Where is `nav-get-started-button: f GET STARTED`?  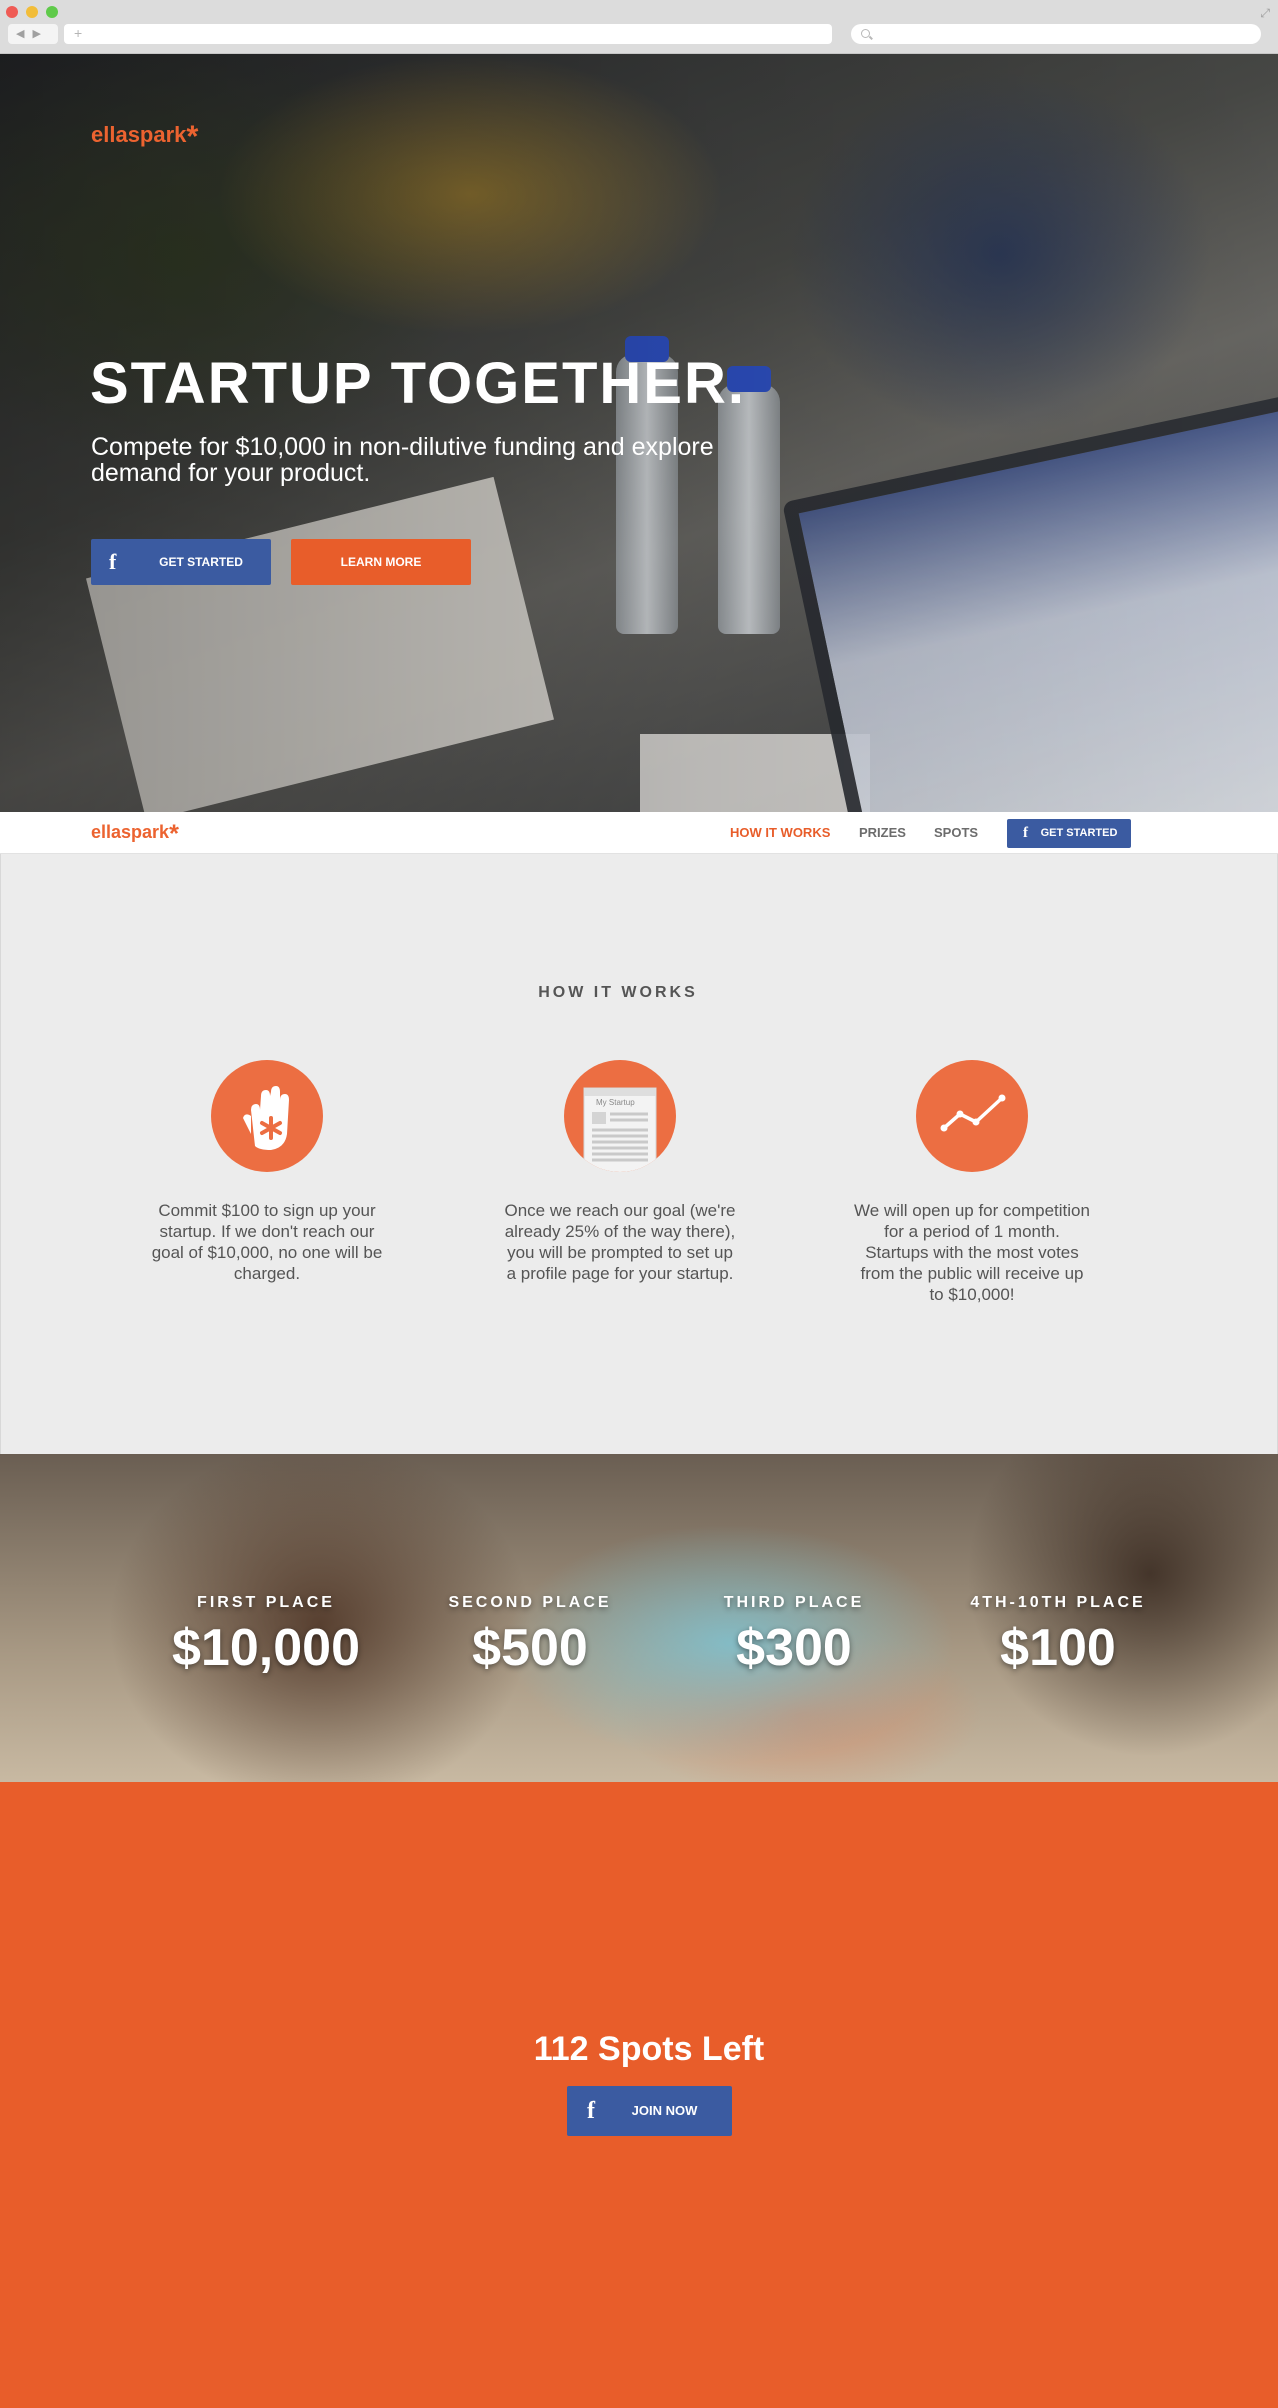 nav-get-started-button: f GET STARTED is located at coordinates (1069, 833).